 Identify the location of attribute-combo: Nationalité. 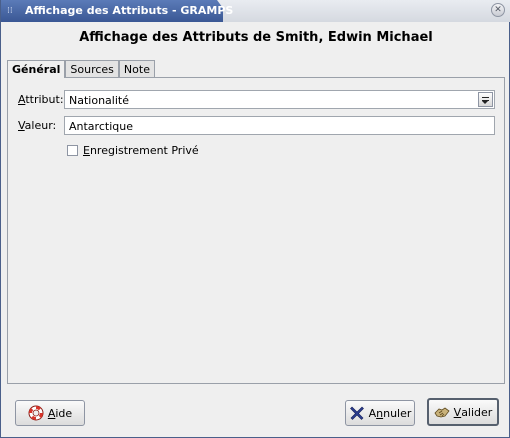
(279, 99).